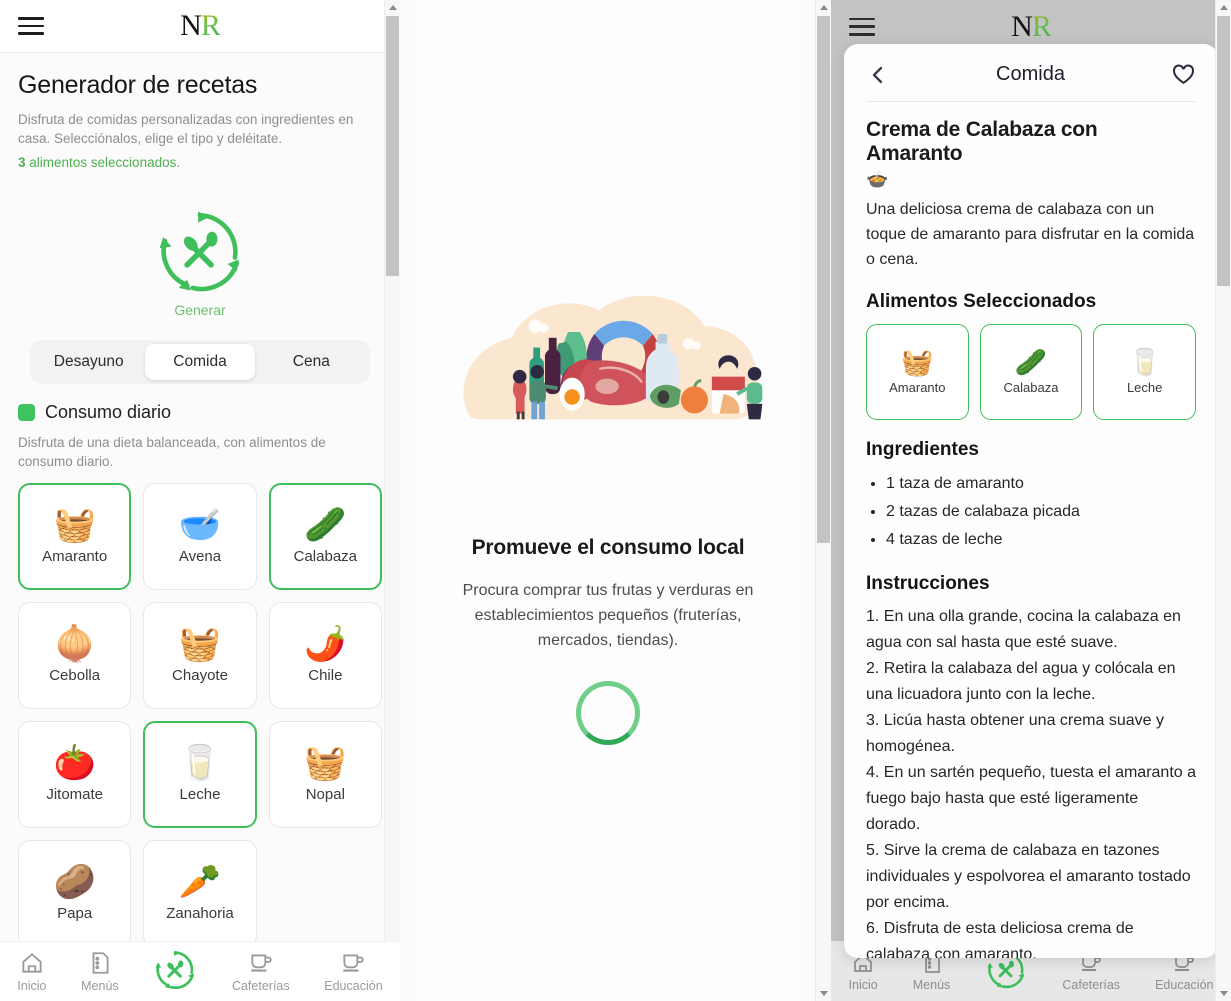 Image resolution: width=1231 pixels, height=1001 pixels. I want to click on recipe-emoji-icon: 🍲, so click(877, 179).